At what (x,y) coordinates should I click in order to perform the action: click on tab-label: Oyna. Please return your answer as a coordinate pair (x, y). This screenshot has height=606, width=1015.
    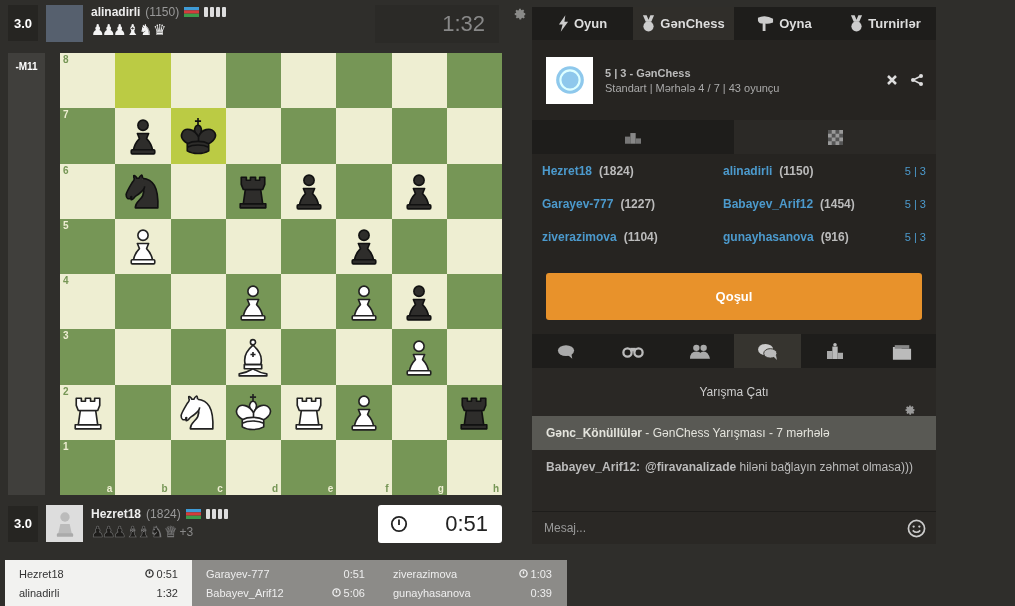
    Looking at the image, I should click on (795, 23).